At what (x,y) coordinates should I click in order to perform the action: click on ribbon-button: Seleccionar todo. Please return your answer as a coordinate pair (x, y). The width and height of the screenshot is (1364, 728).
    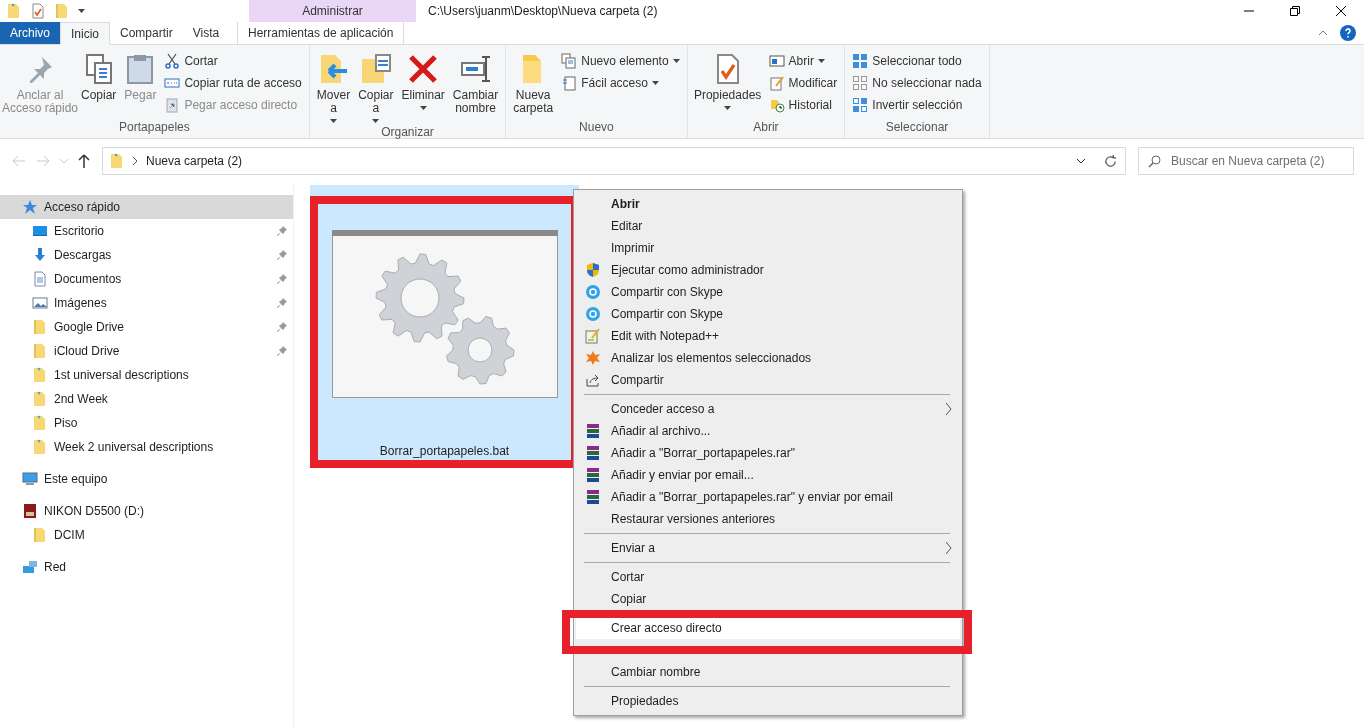
    Looking at the image, I should click on (917, 61).